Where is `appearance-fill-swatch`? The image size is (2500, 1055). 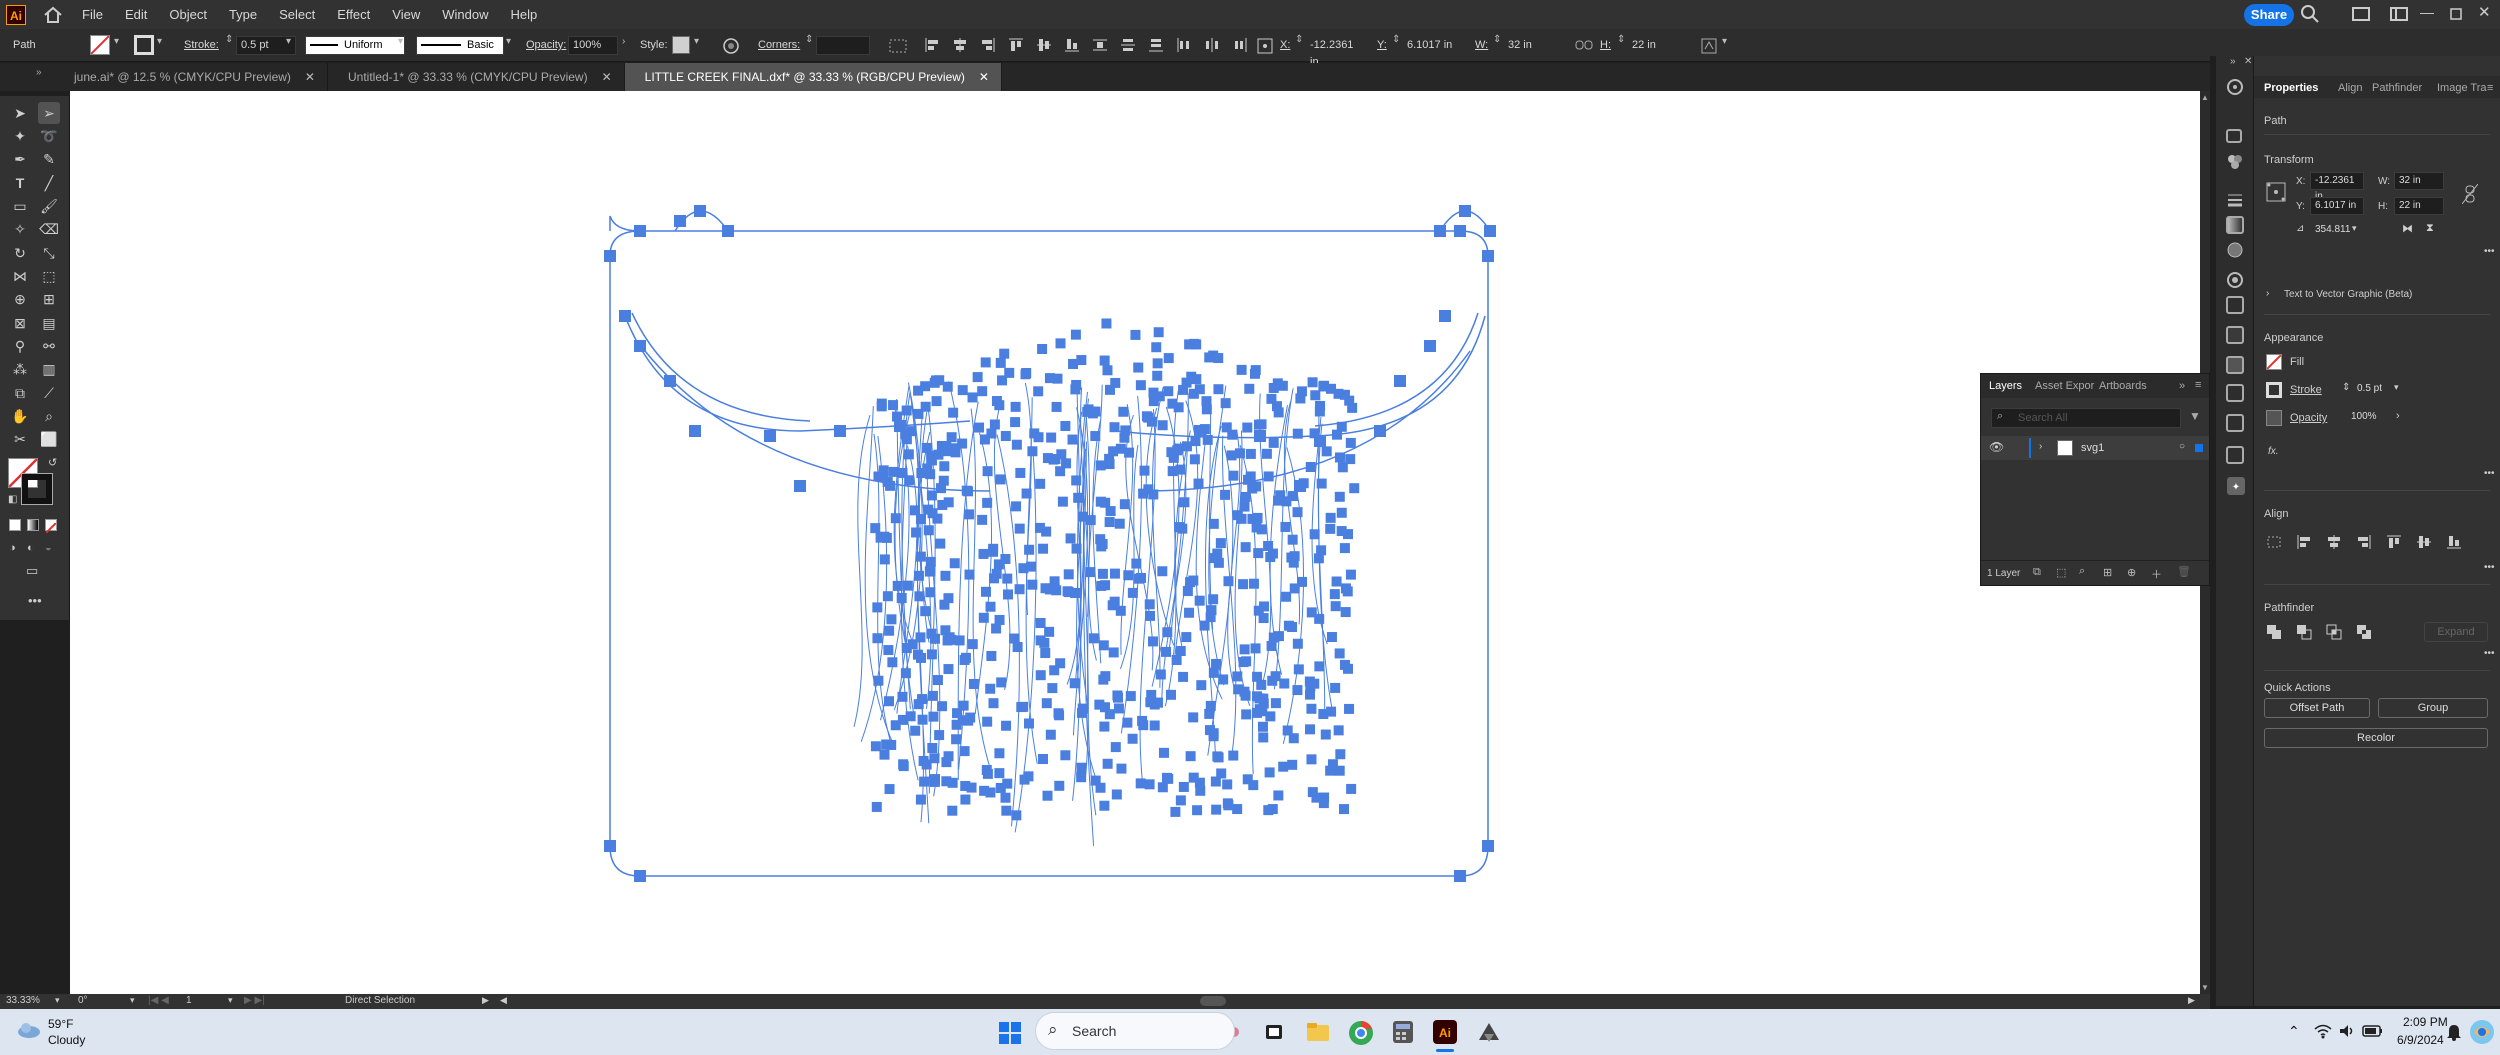
appearance-fill-swatch is located at coordinates (2274, 362).